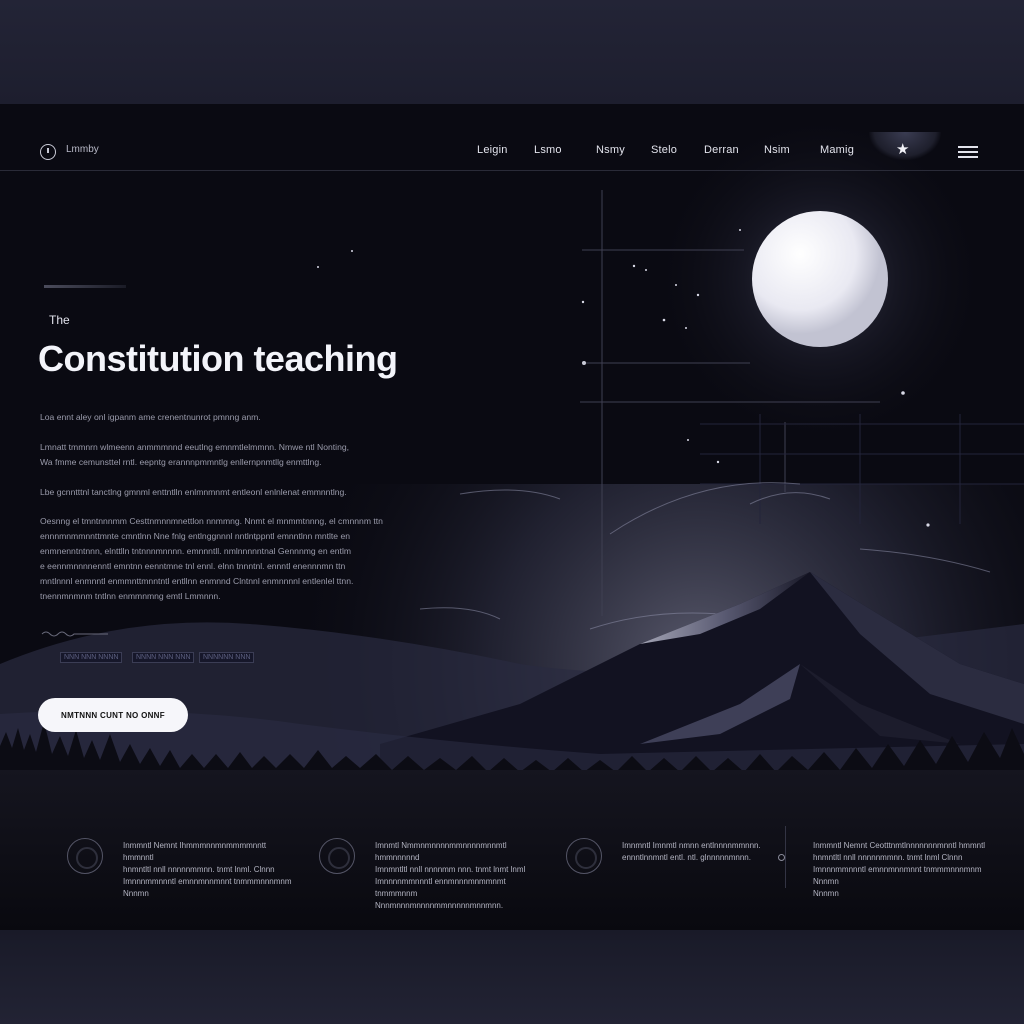 The image size is (1024, 1024). Describe the element at coordinates (91, 657) in the screenshot. I see `tag-chip-1: NNN NNN NNNN` at that location.